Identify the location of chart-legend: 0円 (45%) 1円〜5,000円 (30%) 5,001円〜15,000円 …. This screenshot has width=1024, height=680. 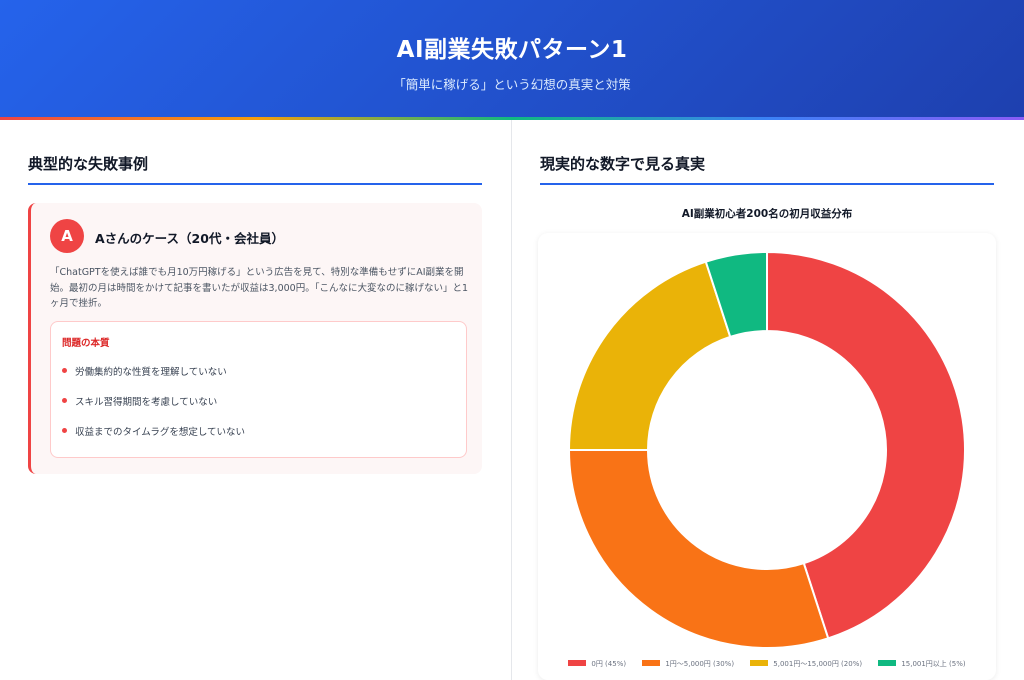
(767, 664).